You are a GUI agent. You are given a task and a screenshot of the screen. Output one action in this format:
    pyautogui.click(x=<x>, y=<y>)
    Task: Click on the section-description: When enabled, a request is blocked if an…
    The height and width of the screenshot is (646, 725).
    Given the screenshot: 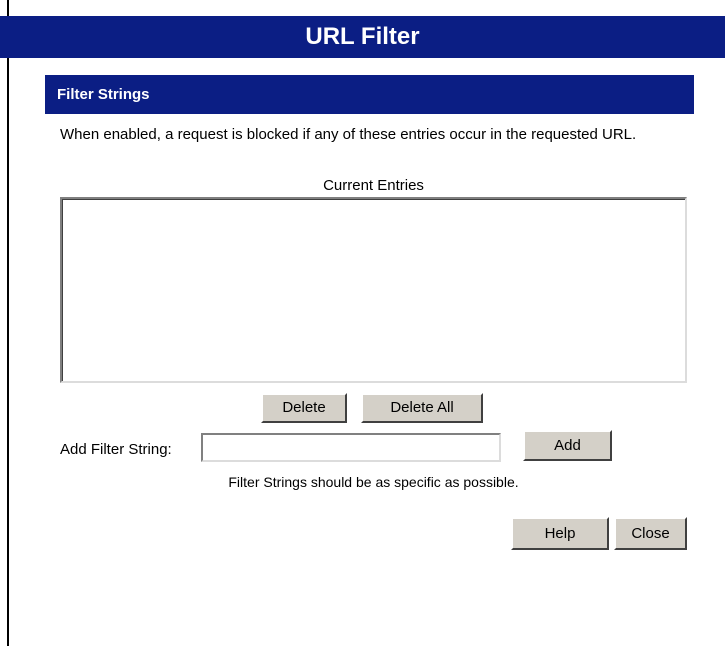 What is the action you would take?
    pyautogui.click(x=348, y=134)
    